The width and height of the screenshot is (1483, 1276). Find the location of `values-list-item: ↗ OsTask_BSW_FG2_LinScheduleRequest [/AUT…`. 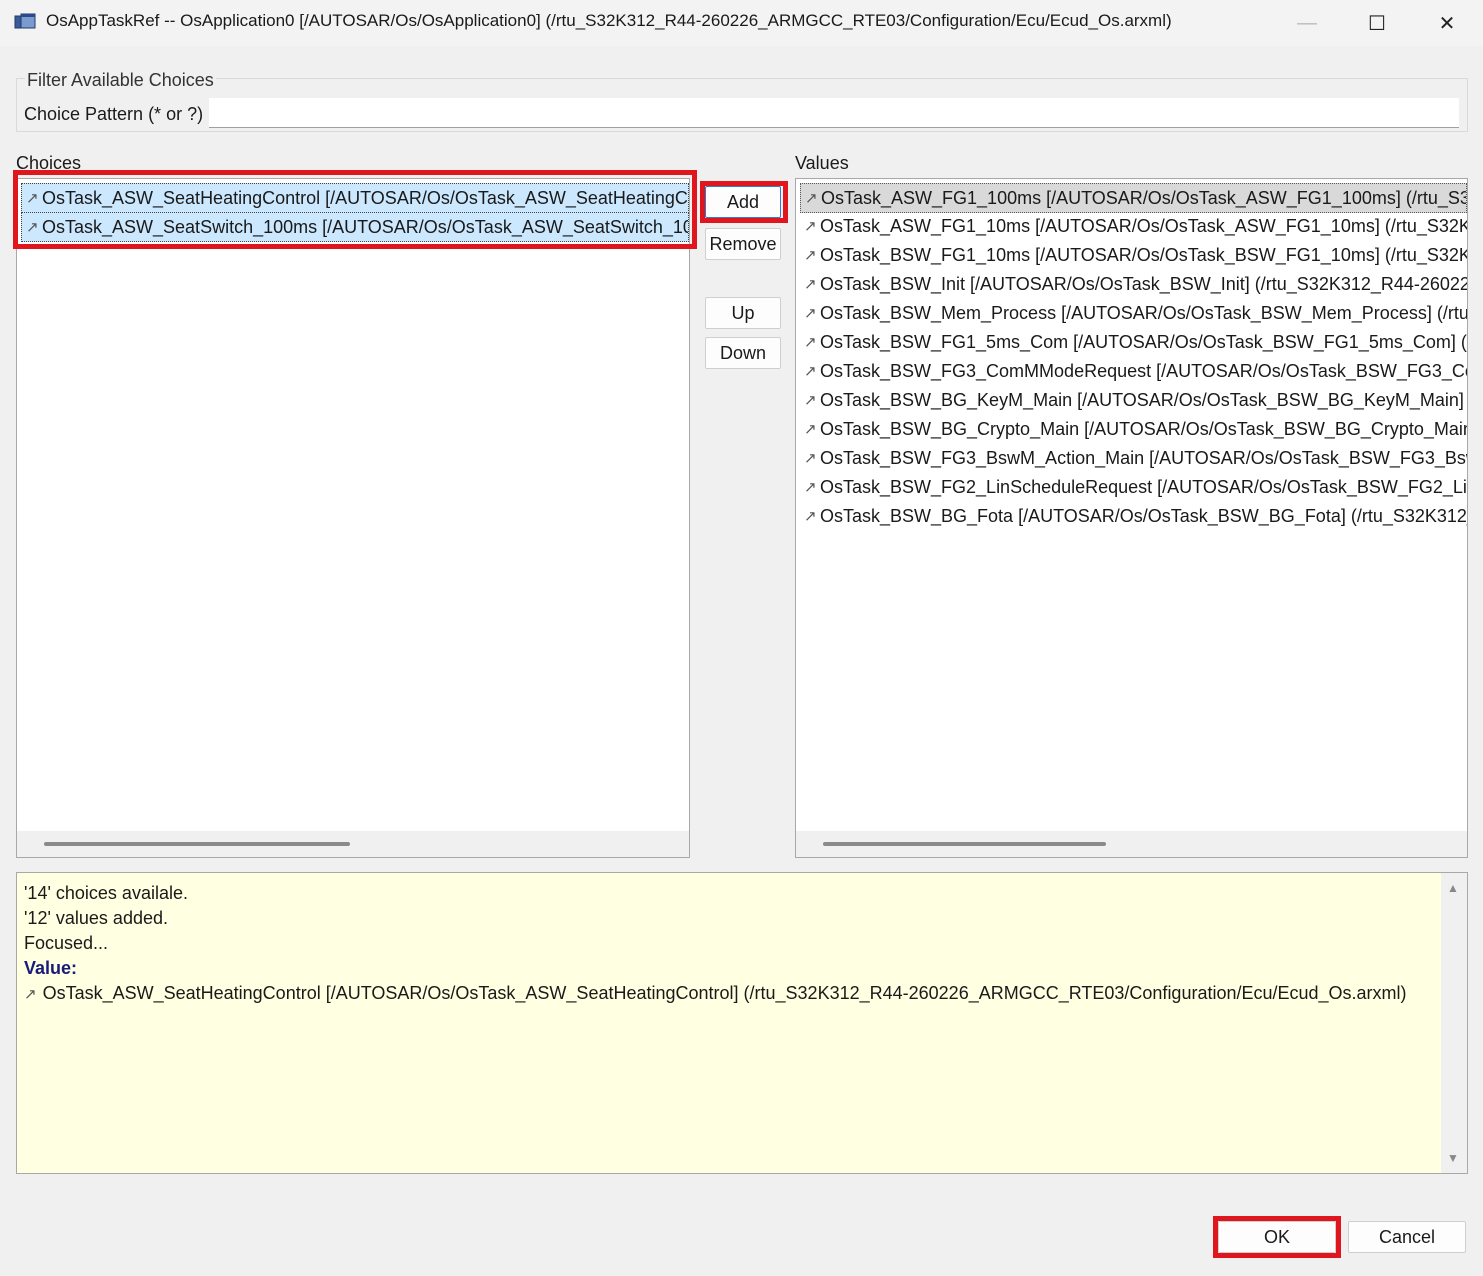

values-list-item: ↗ OsTask_BSW_FG2_LinScheduleRequest [/AUT… is located at coordinates (1133, 487).